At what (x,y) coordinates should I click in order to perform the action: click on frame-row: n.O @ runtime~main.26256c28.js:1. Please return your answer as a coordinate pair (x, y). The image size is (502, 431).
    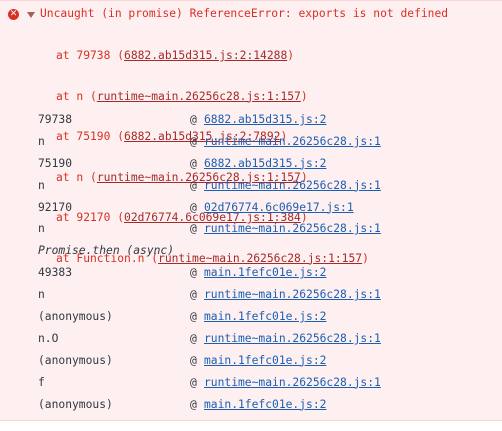
    Looking at the image, I should click on (251, 339).